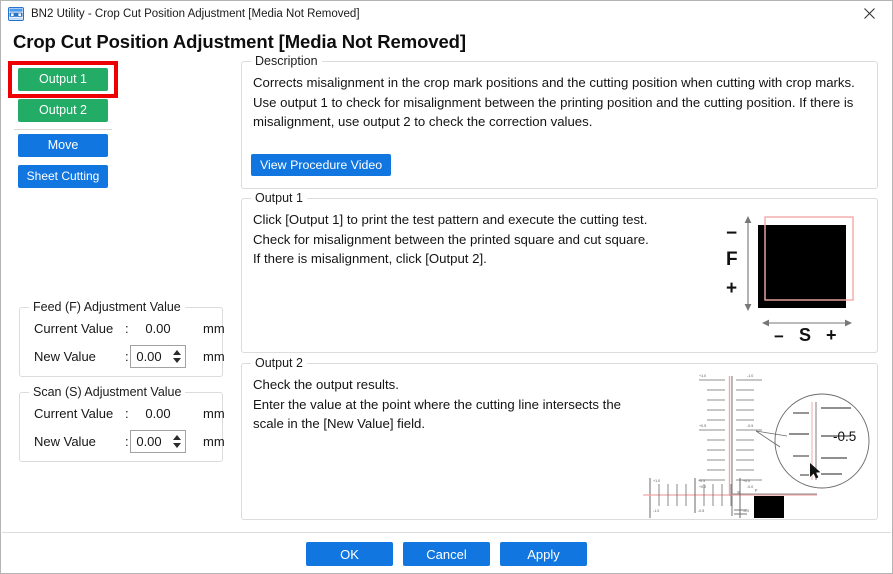 Image resolution: width=893 pixels, height=574 pixels. What do you see at coordinates (107, 392) in the screenshot?
I see `scan-adjustment-legend: Scan (S) Adjustment Value` at bounding box center [107, 392].